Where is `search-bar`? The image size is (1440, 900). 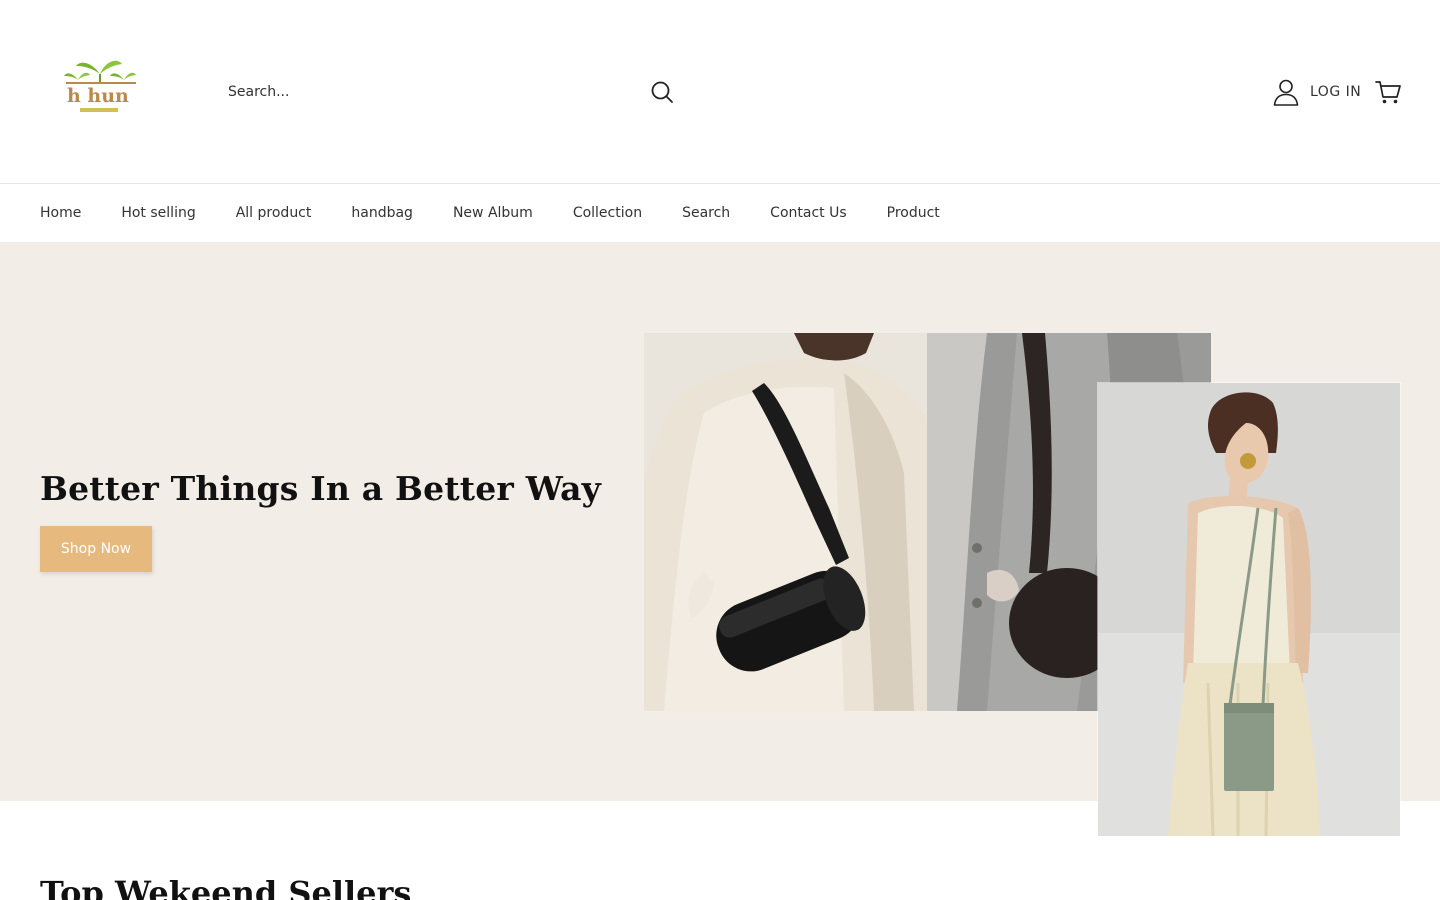 search-bar is located at coordinates (447, 92).